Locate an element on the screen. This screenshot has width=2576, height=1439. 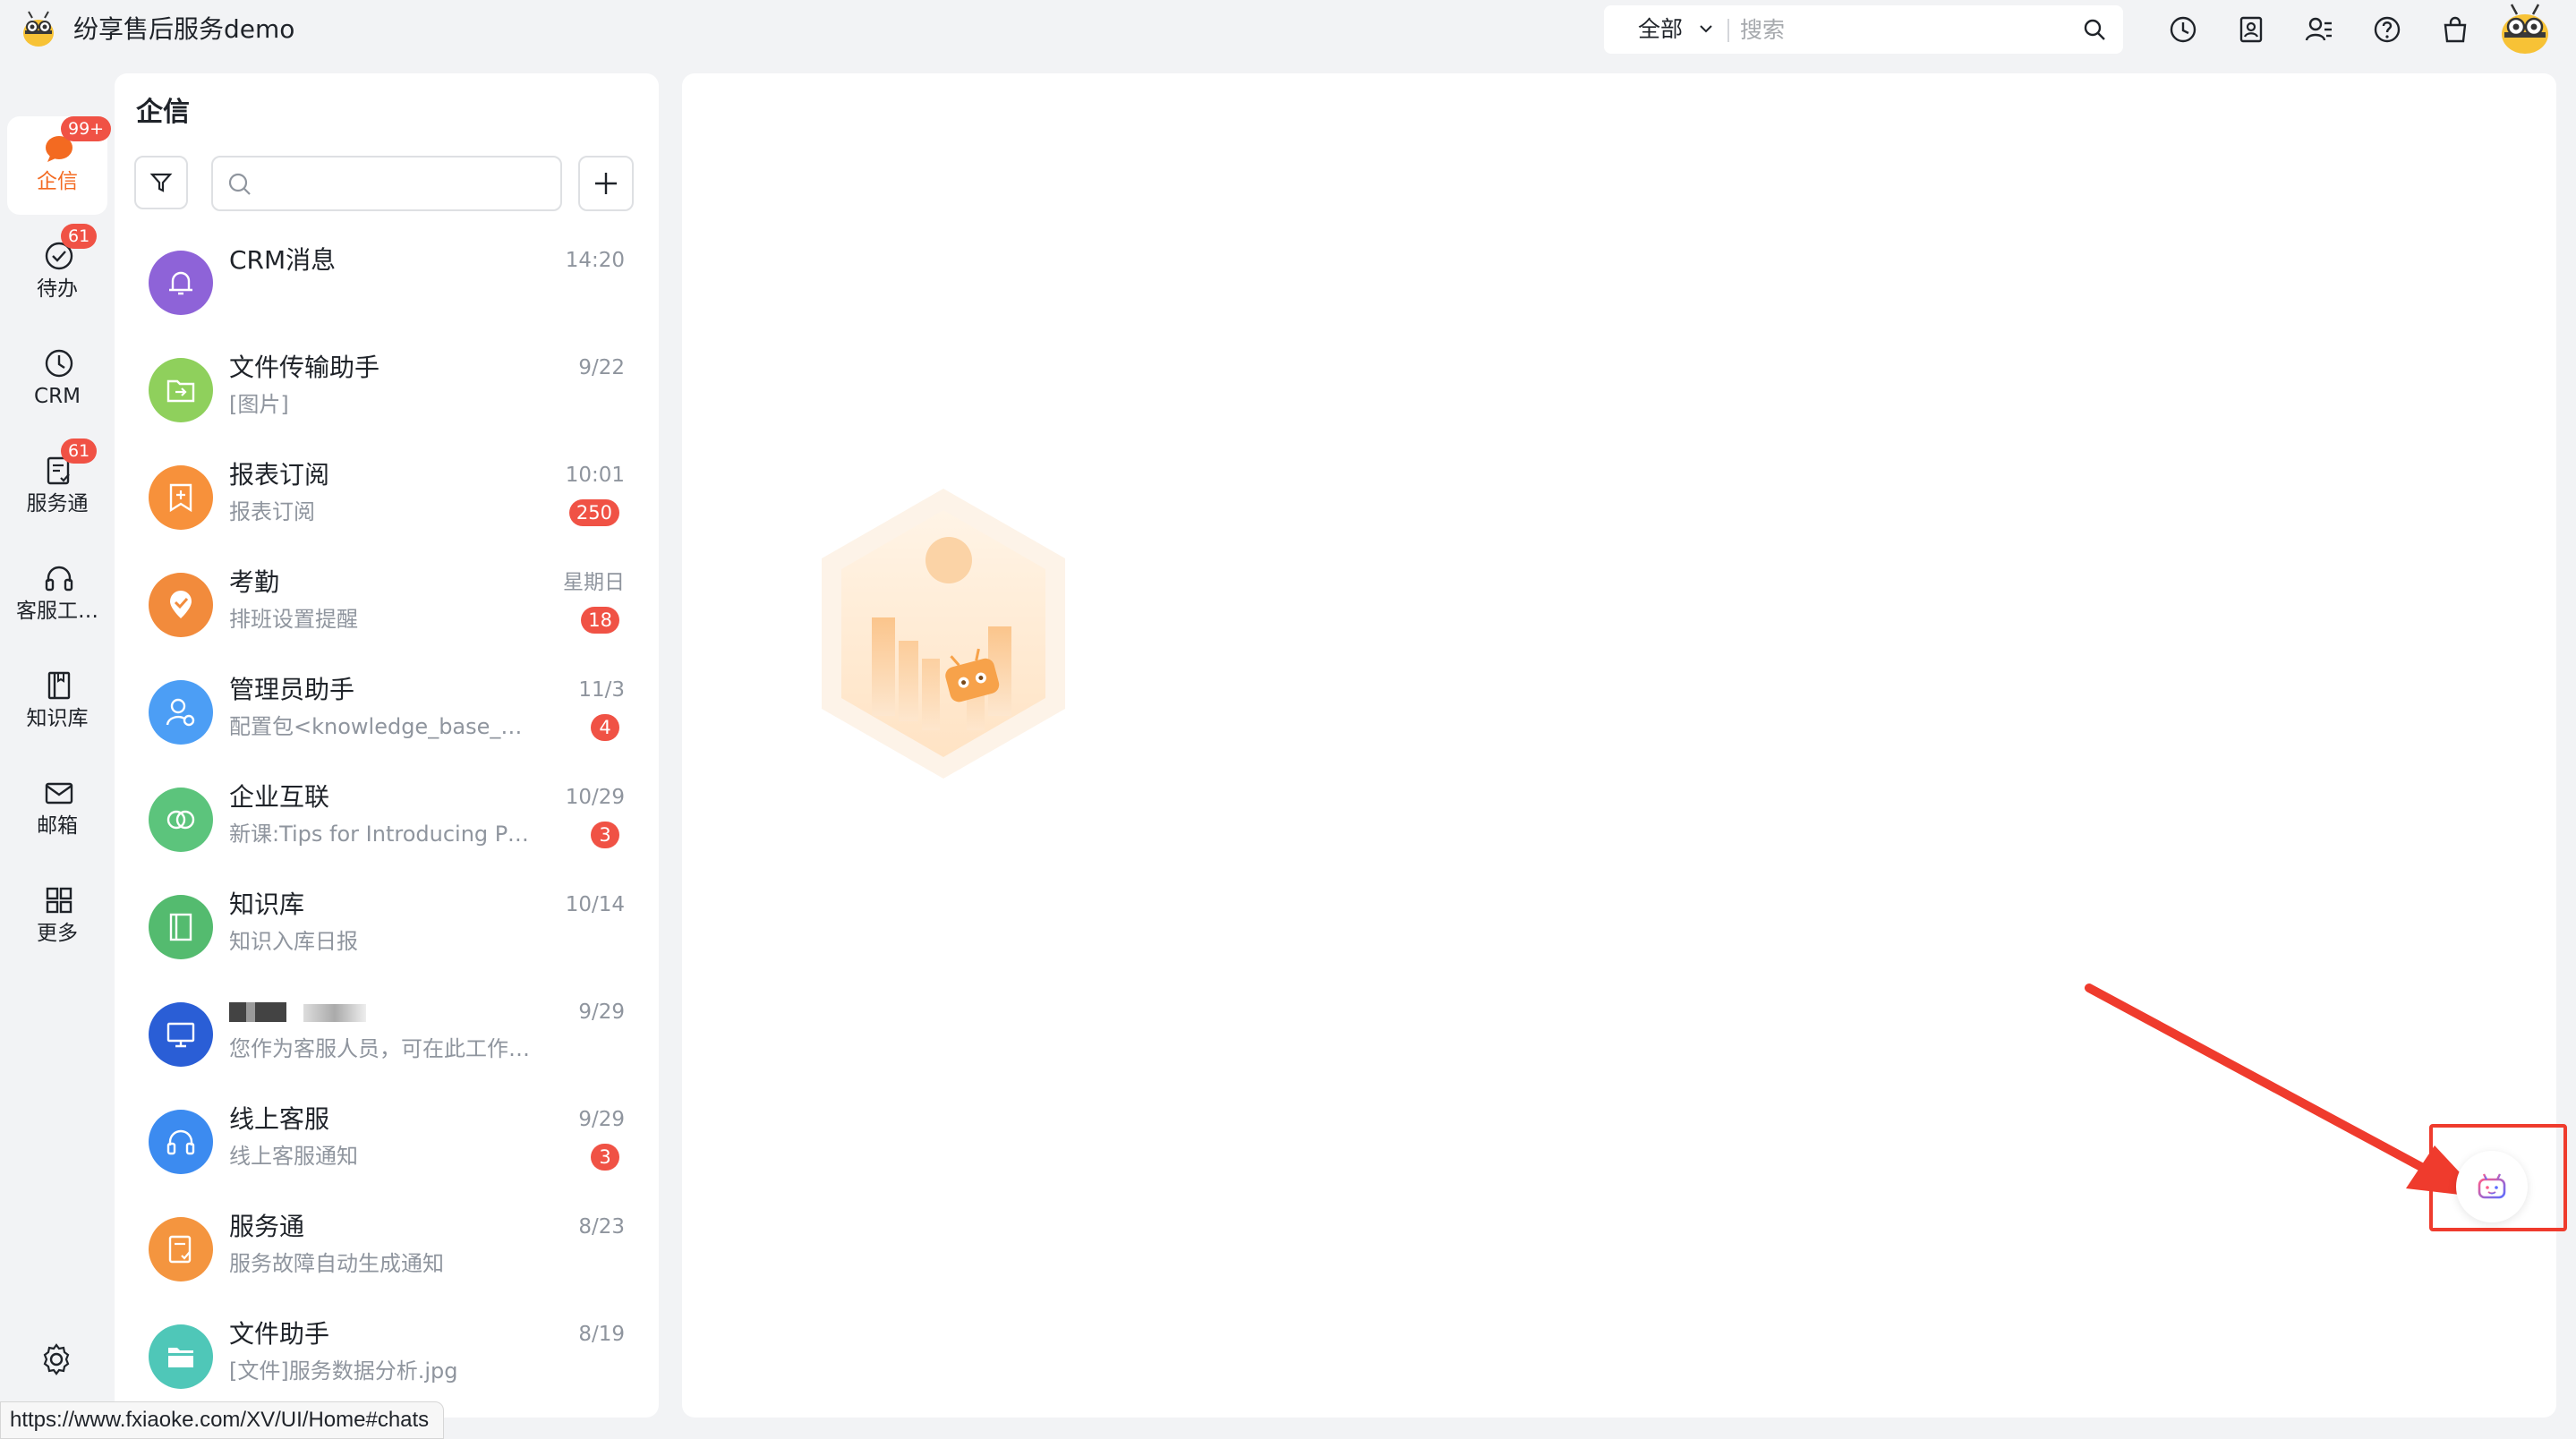
folder-transfer-icon is located at coordinates (180, 391).